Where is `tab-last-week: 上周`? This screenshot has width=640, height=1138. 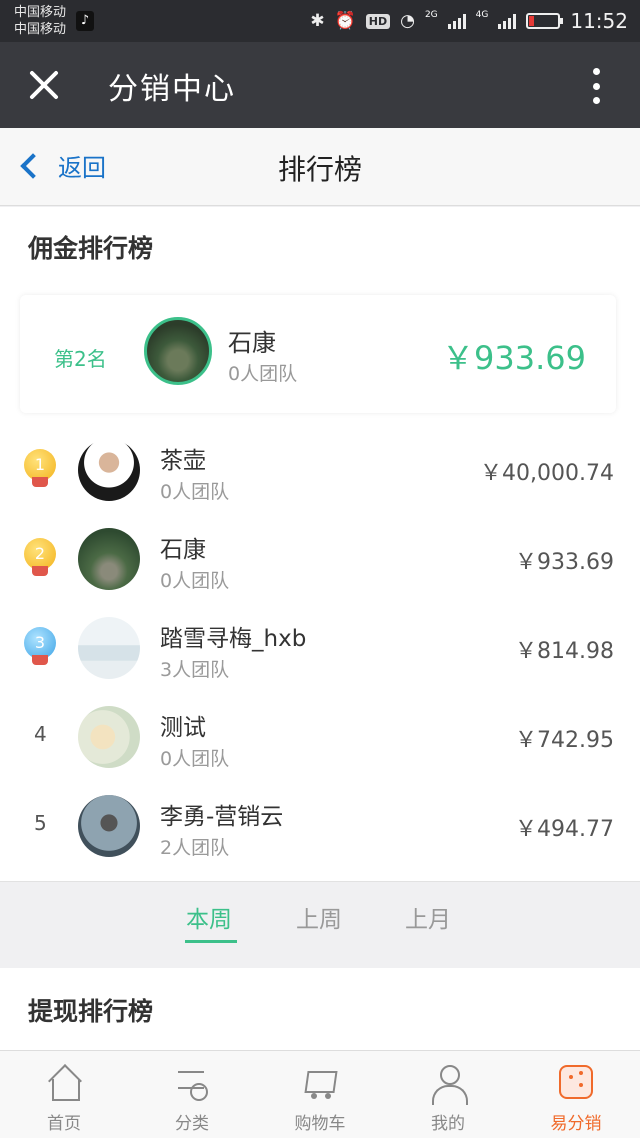 tab-last-week: 上周 is located at coordinates (319, 917).